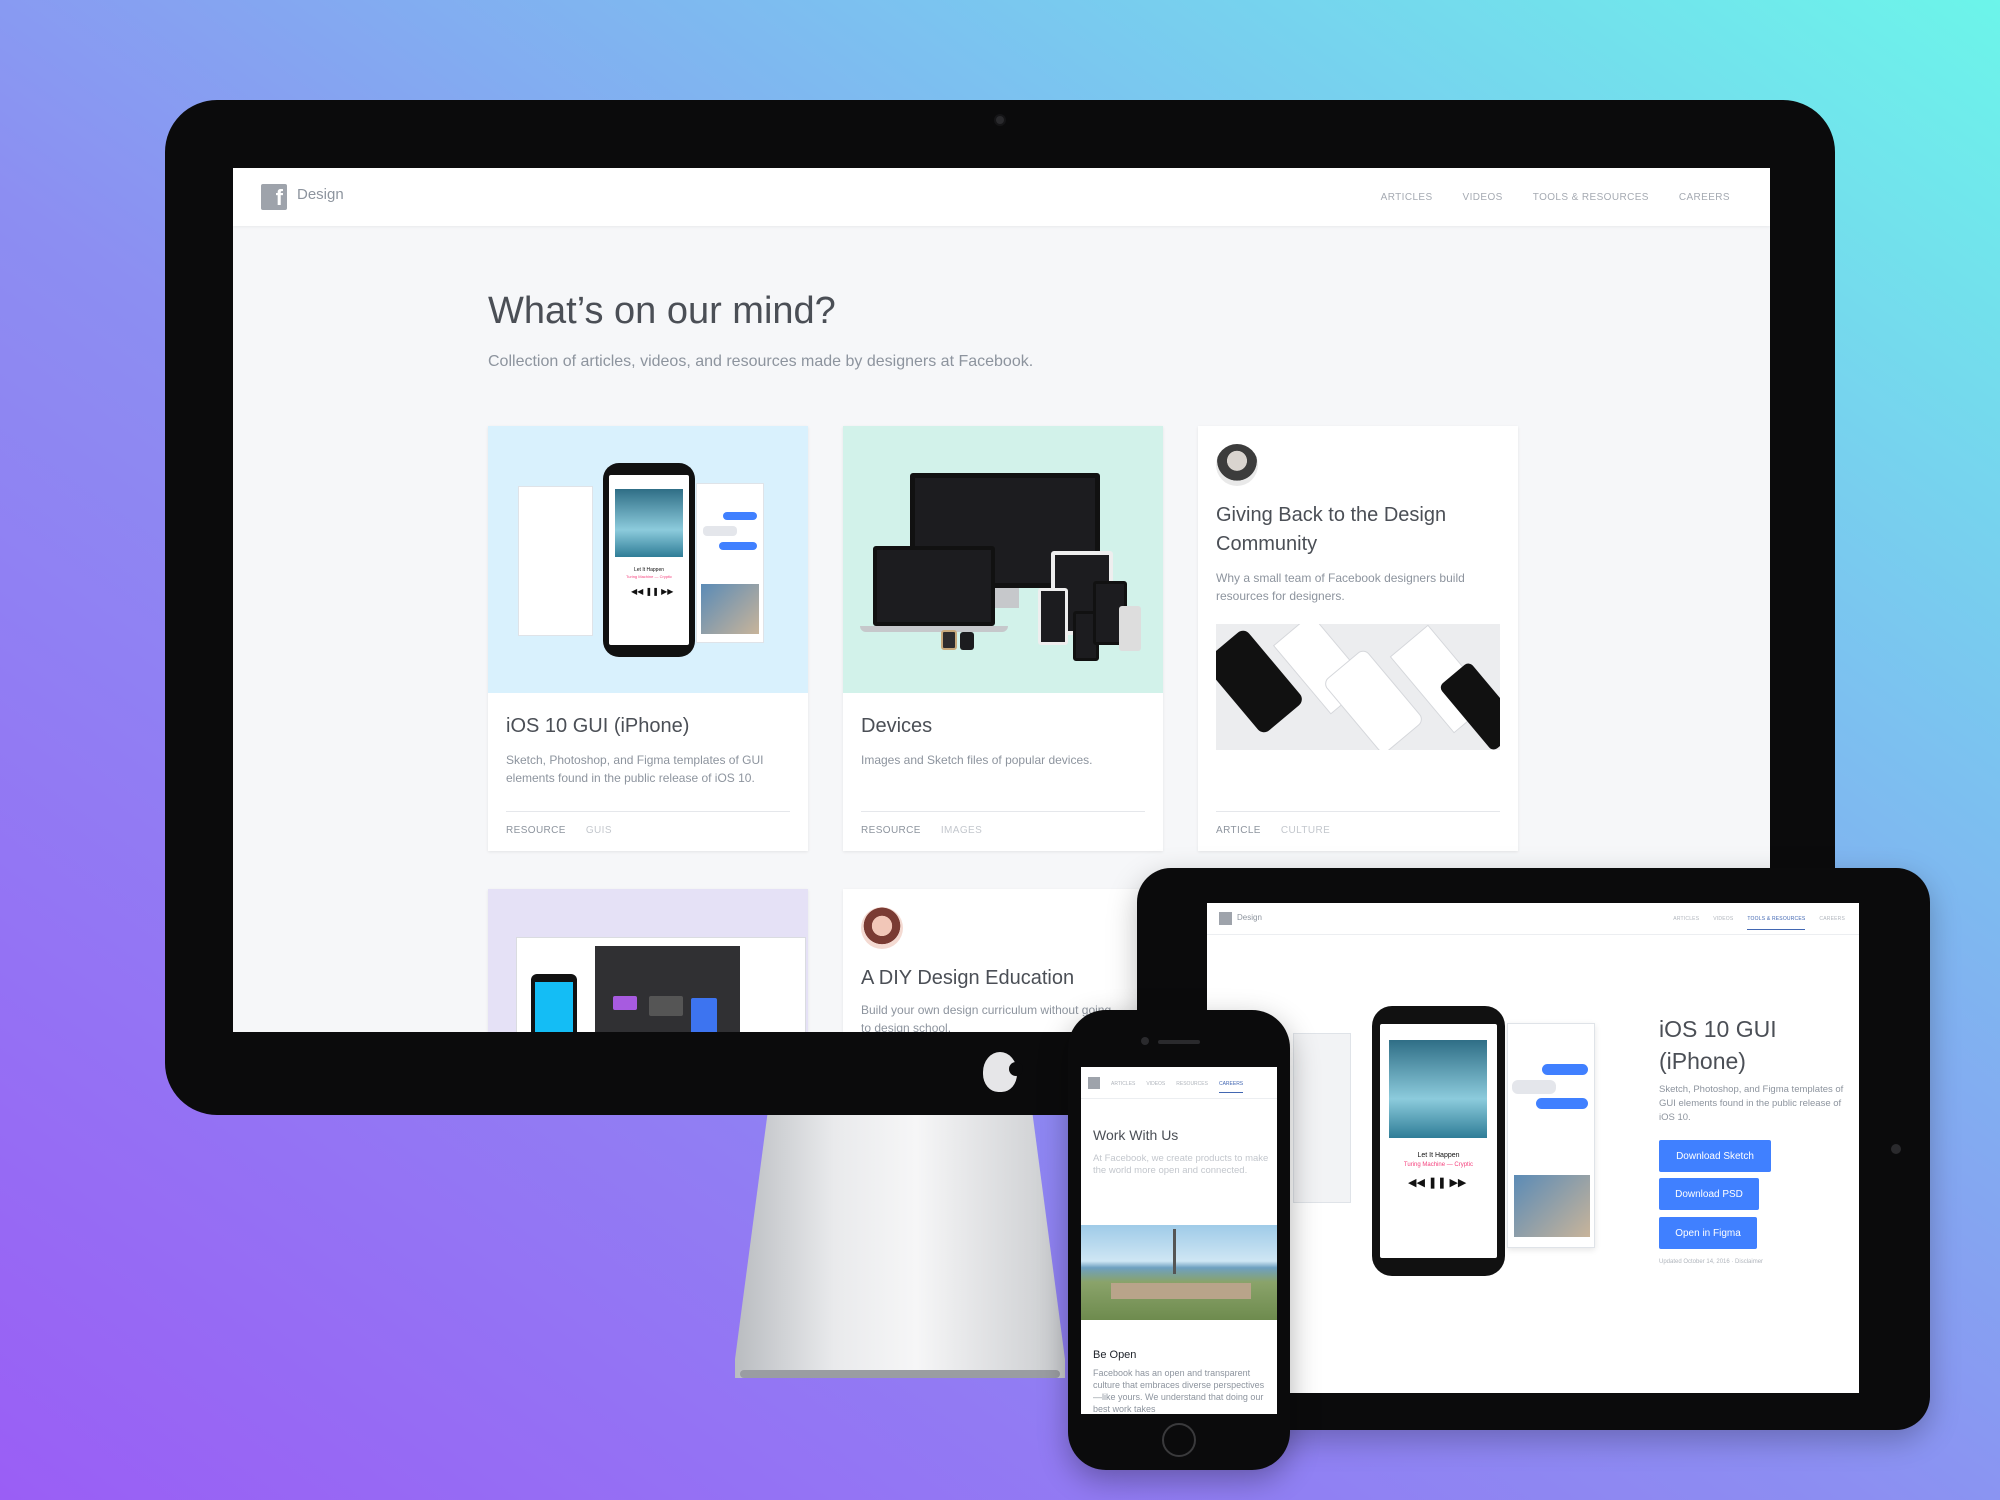 The width and height of the screenshot is (2000, 1500). I want to click on imac-camera, so click(1000, 120).